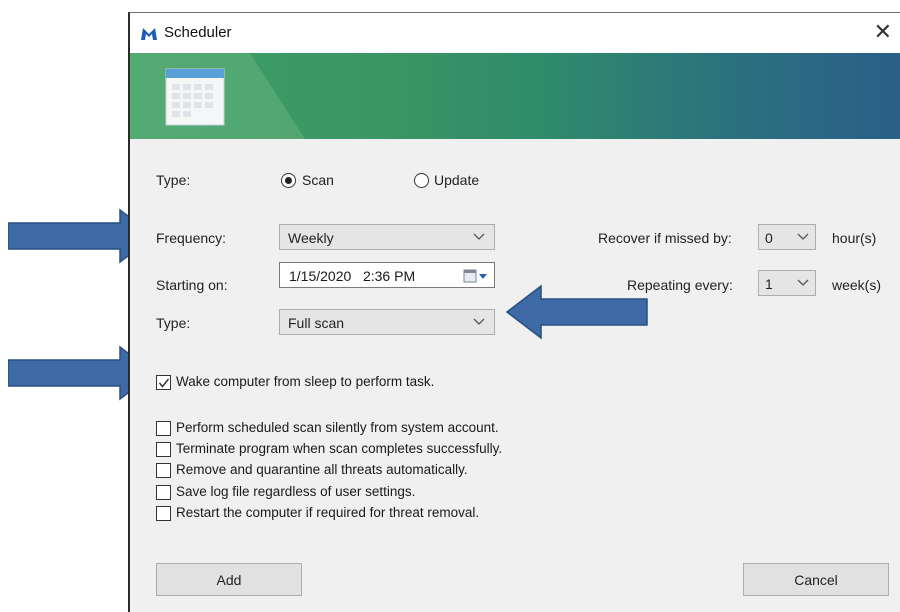 The height and width of the screenshot is (612, 900). What do you see at coordinates (163, 492) in the screenshot?
I see `option-checkbox-save-log` at bounding box center [163, 492].